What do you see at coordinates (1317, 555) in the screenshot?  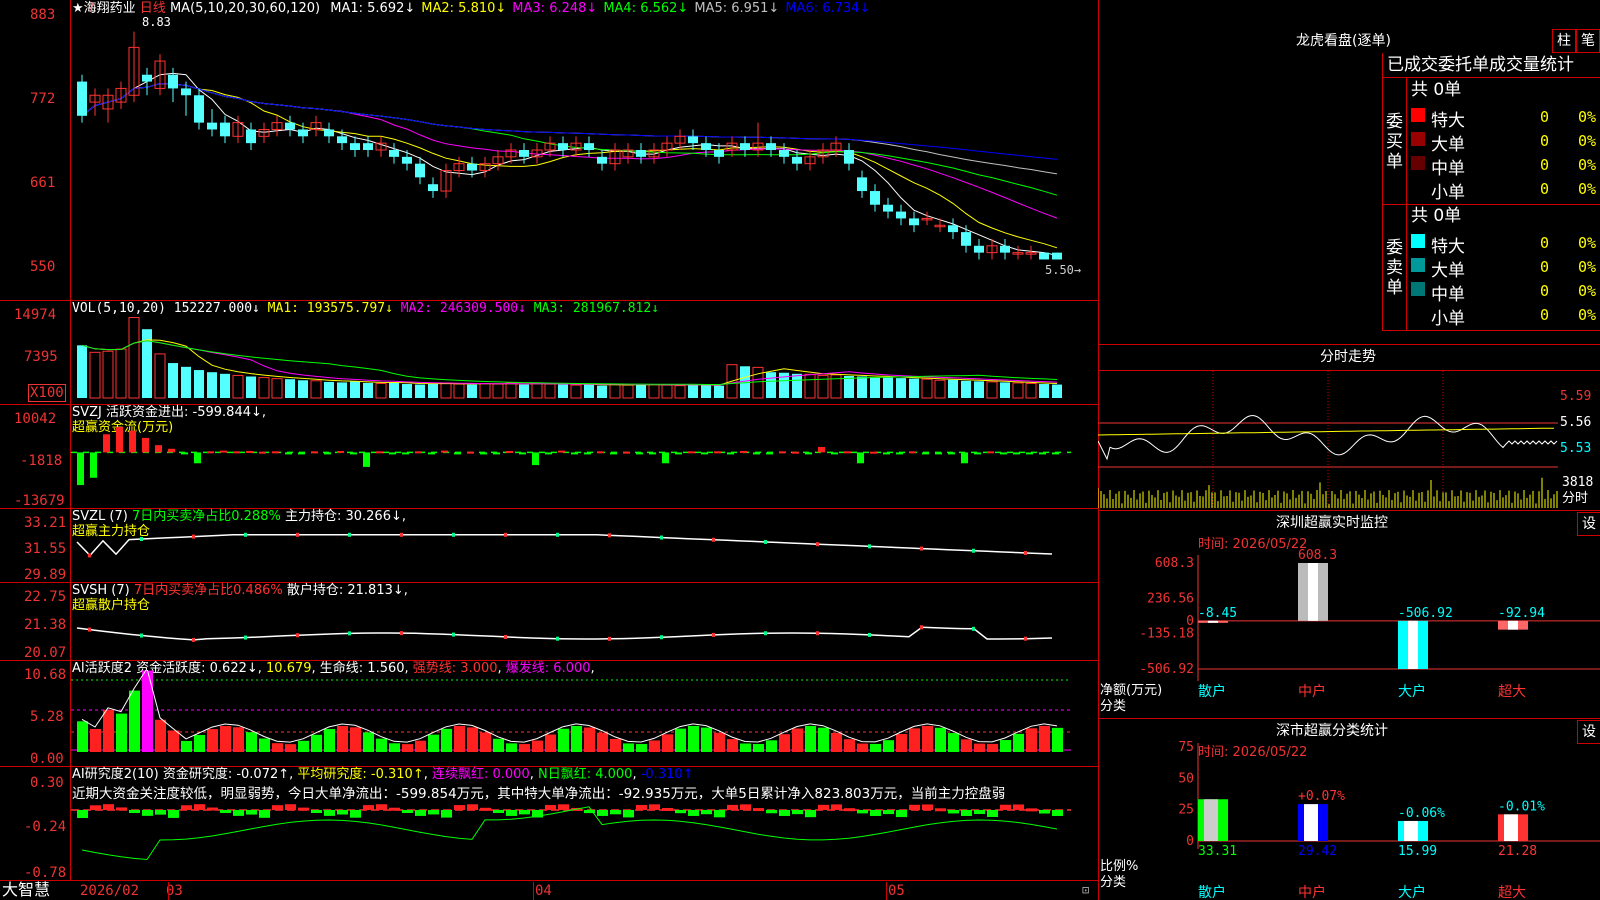 I see `bar-value-label: 608.3` at bounding box center [1317, 555].